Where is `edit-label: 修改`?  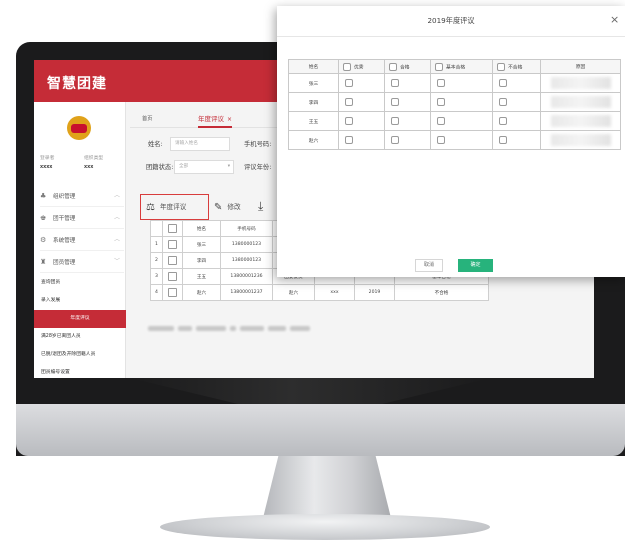 edit-label: 修改 is located at coordinates (234, 207).